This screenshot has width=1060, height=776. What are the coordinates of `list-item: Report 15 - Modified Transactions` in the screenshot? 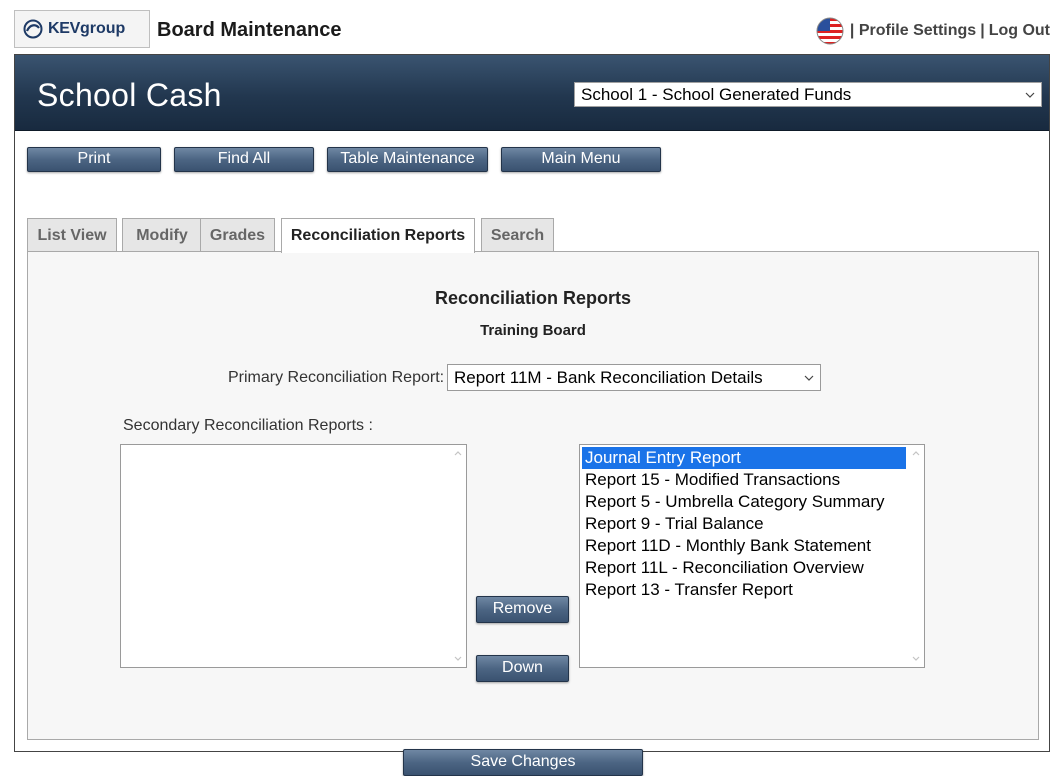 It's located at (744, 480).